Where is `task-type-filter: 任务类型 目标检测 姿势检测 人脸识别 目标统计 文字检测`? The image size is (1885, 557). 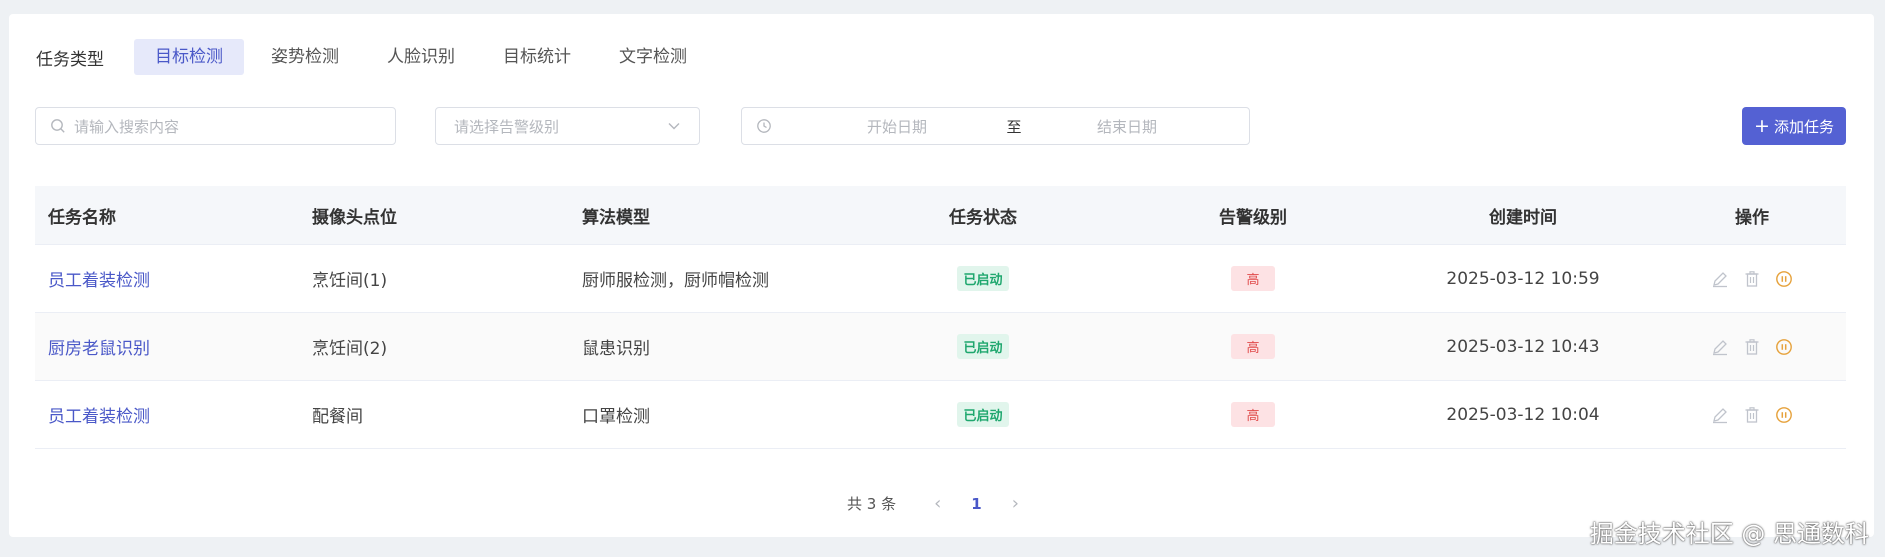
task-type-filter: 任务类型 目标检测 姿势检测 人脸识别 目标统计 文字检测 is located at coordinates (375, 57).